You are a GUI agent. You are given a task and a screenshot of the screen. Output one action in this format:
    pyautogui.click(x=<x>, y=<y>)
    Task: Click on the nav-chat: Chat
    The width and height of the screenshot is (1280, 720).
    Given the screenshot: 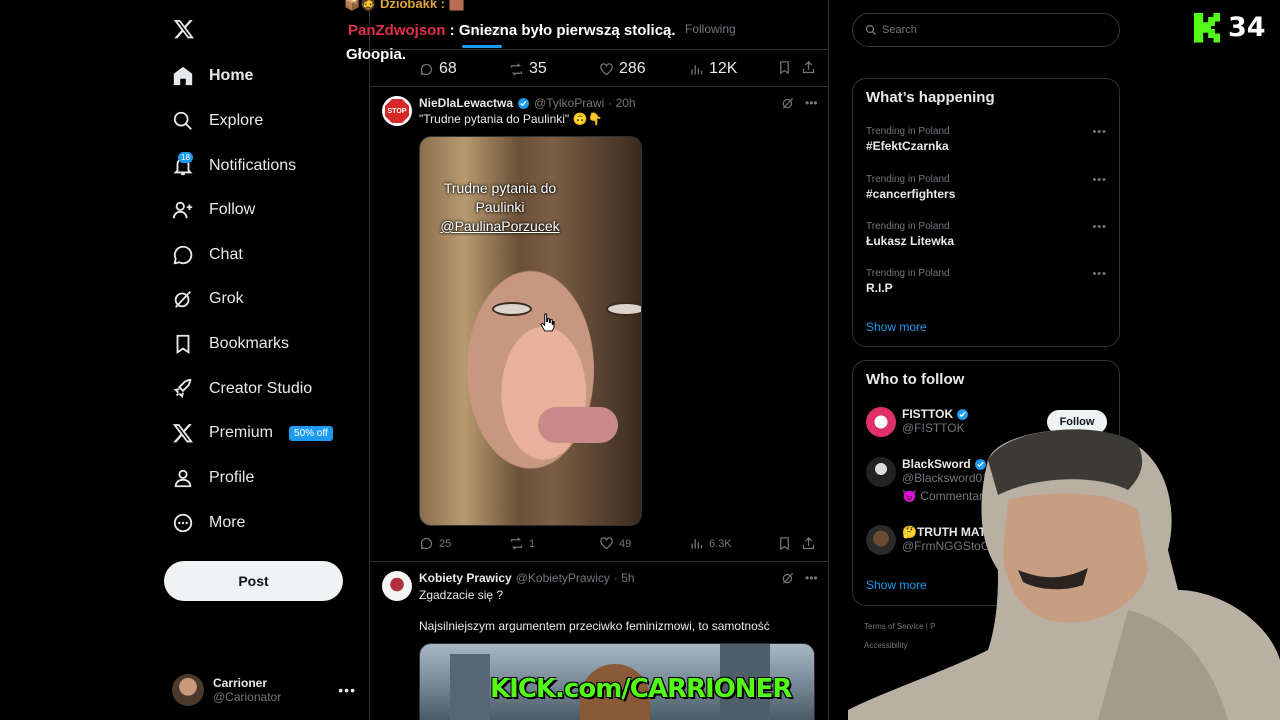 What is the action you would take?
    pyautogui.click(x=207, y=255)
    